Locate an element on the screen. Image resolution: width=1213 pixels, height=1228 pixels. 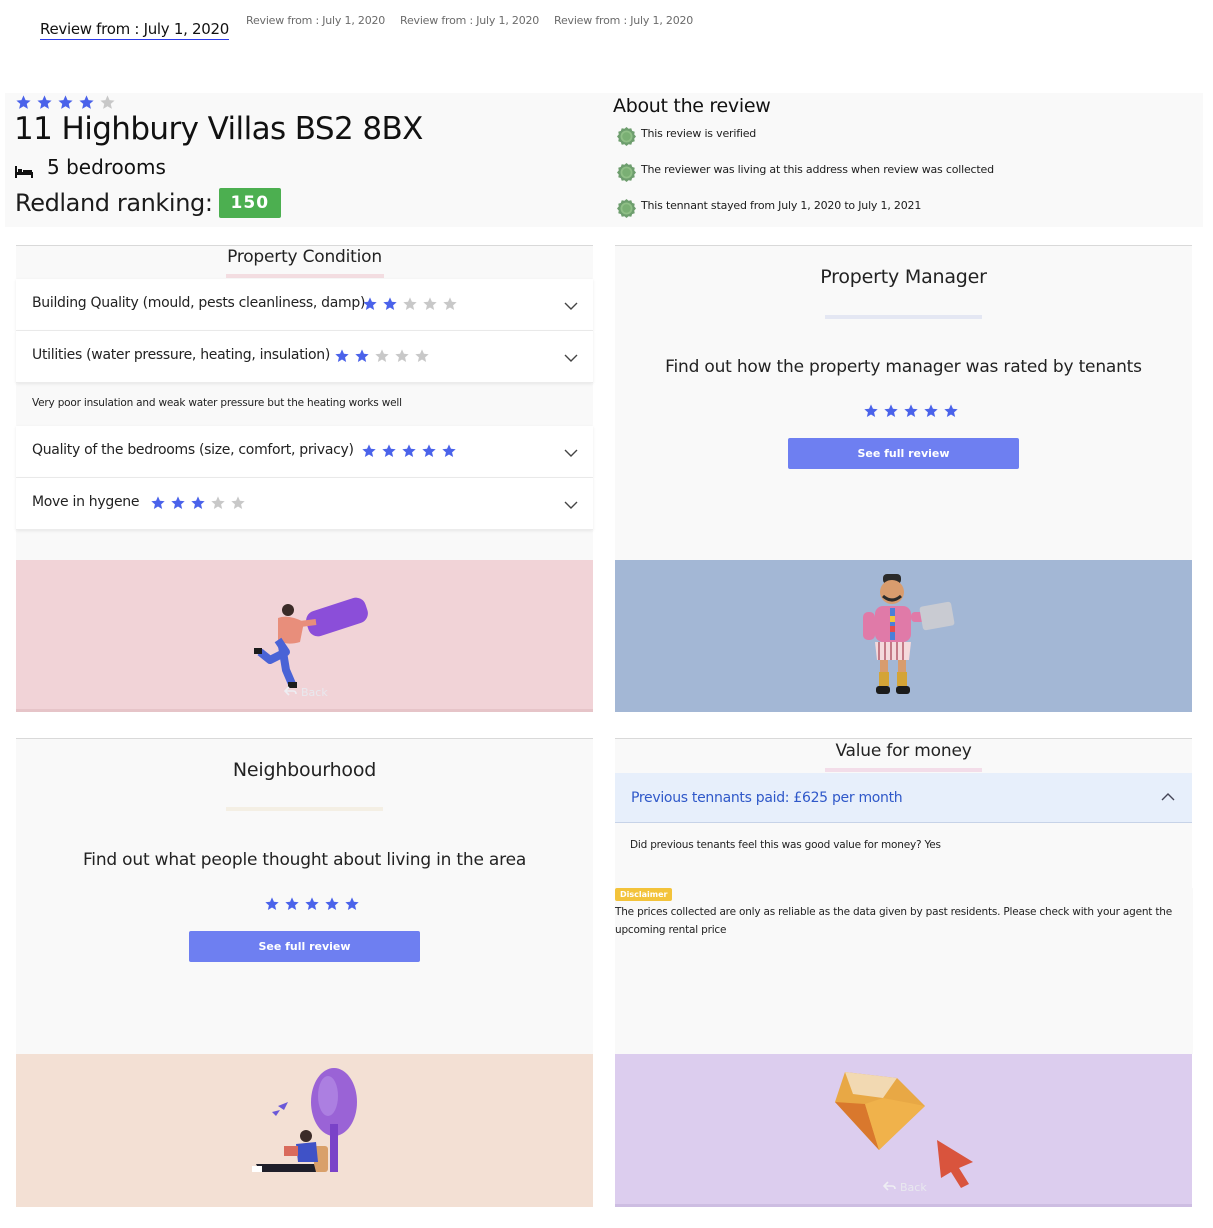
overall-rating is located at coordinates (65, 102).